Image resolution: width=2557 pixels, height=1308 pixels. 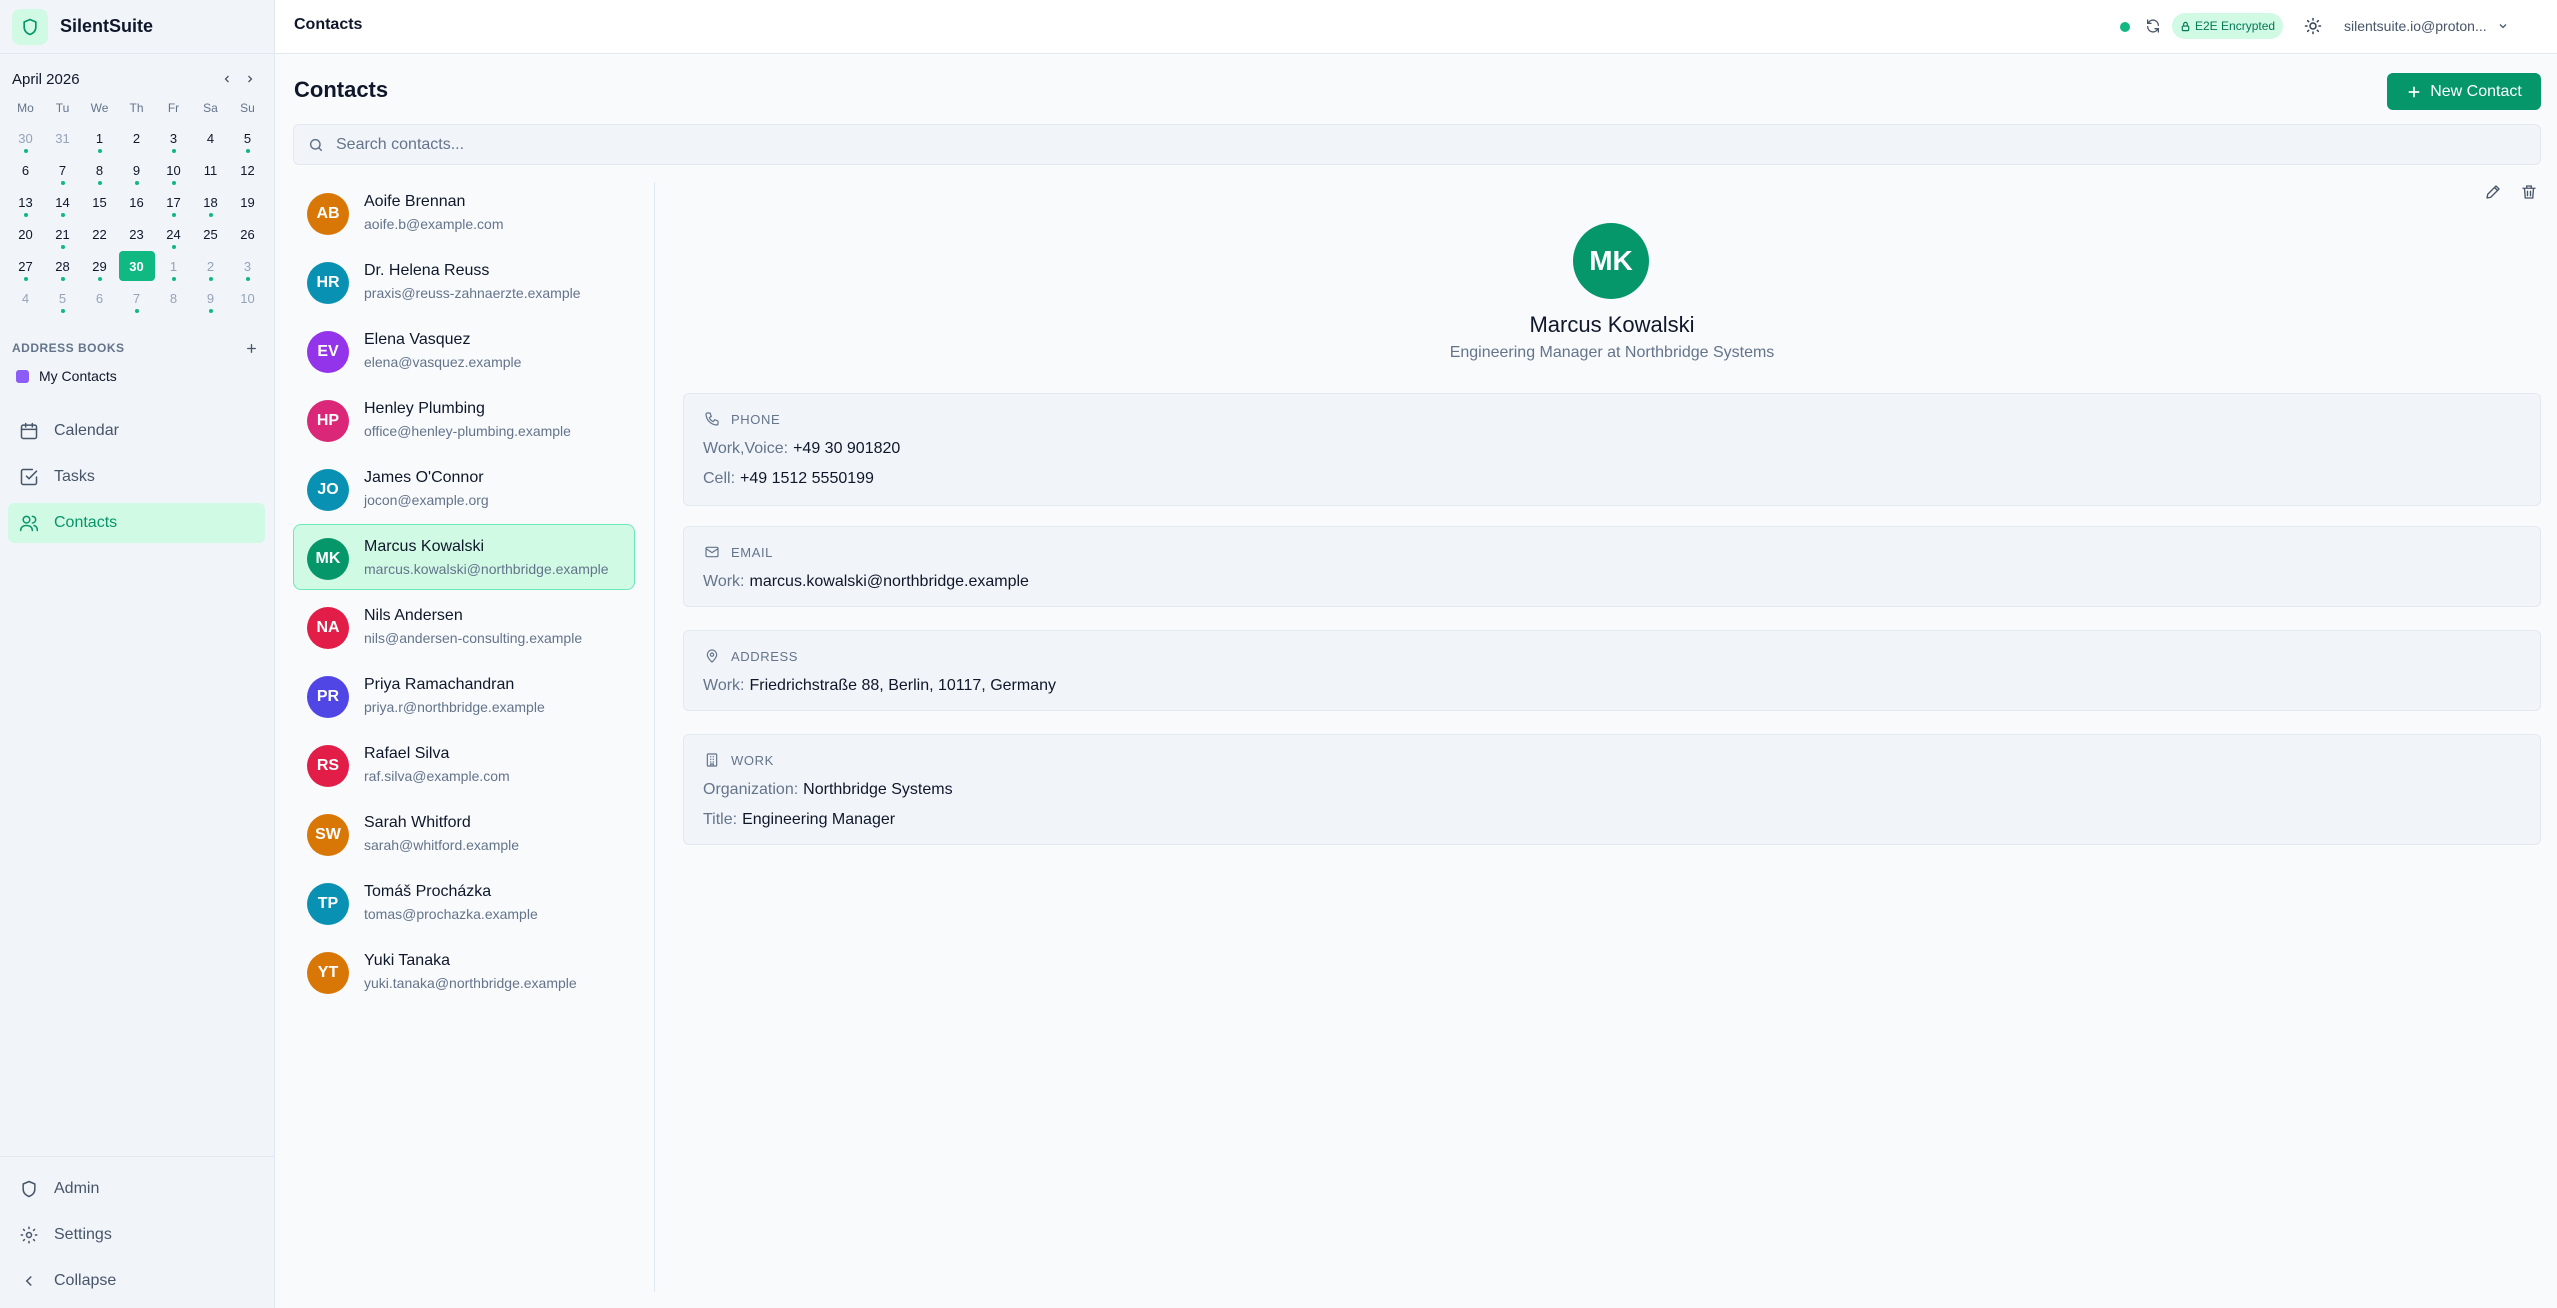 What do you see at coordinates (173, 202) in the screenshot?
I see `calendar-day: 17` at bounding box center [173, 202].